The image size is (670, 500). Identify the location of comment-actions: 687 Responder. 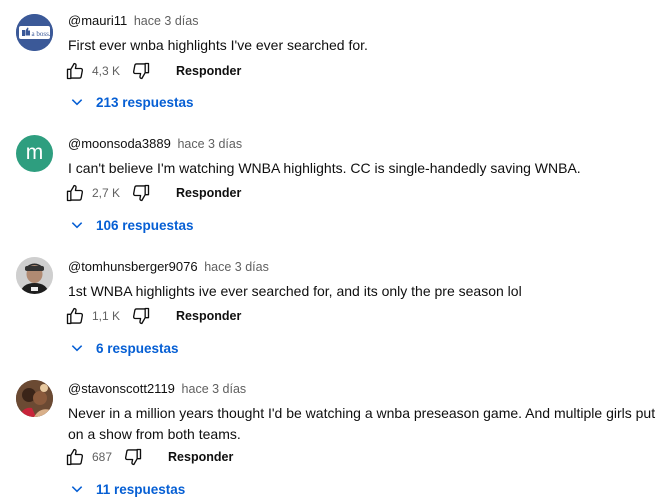
(148, 457).